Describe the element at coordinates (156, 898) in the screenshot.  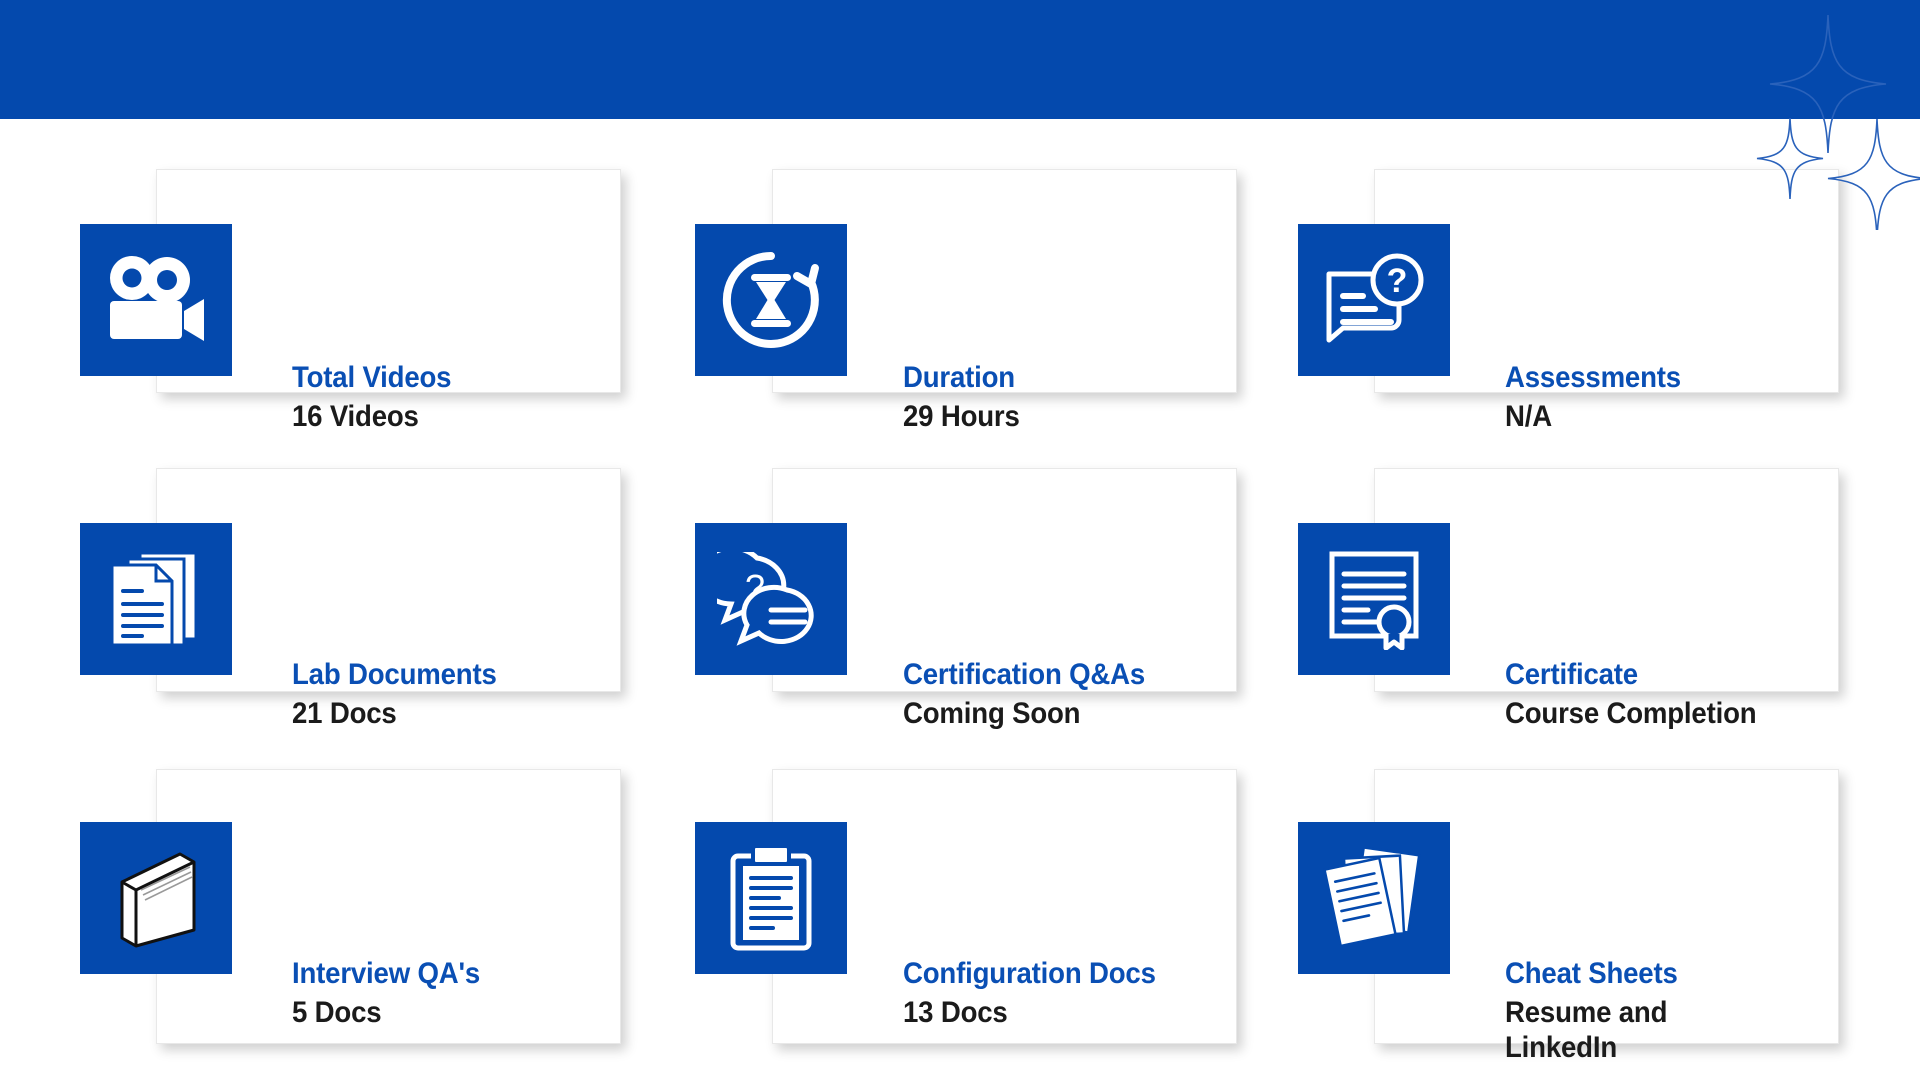
I see `book-icon` at that location.